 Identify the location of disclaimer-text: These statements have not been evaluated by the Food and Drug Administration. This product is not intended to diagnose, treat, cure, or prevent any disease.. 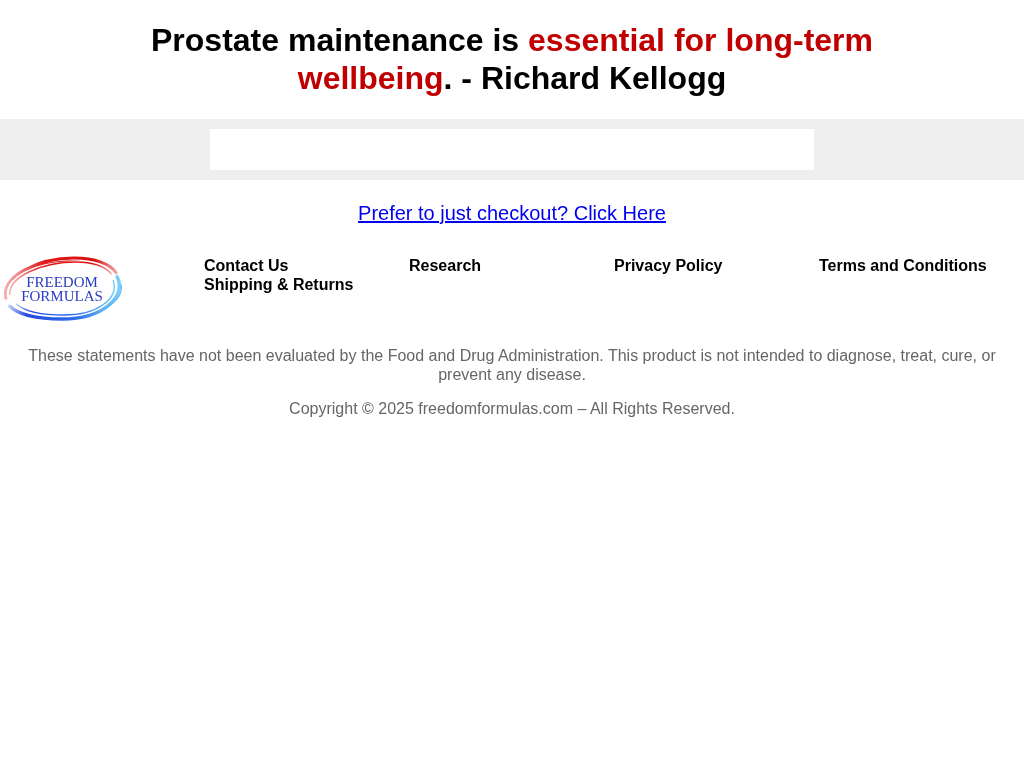
(512, 365).